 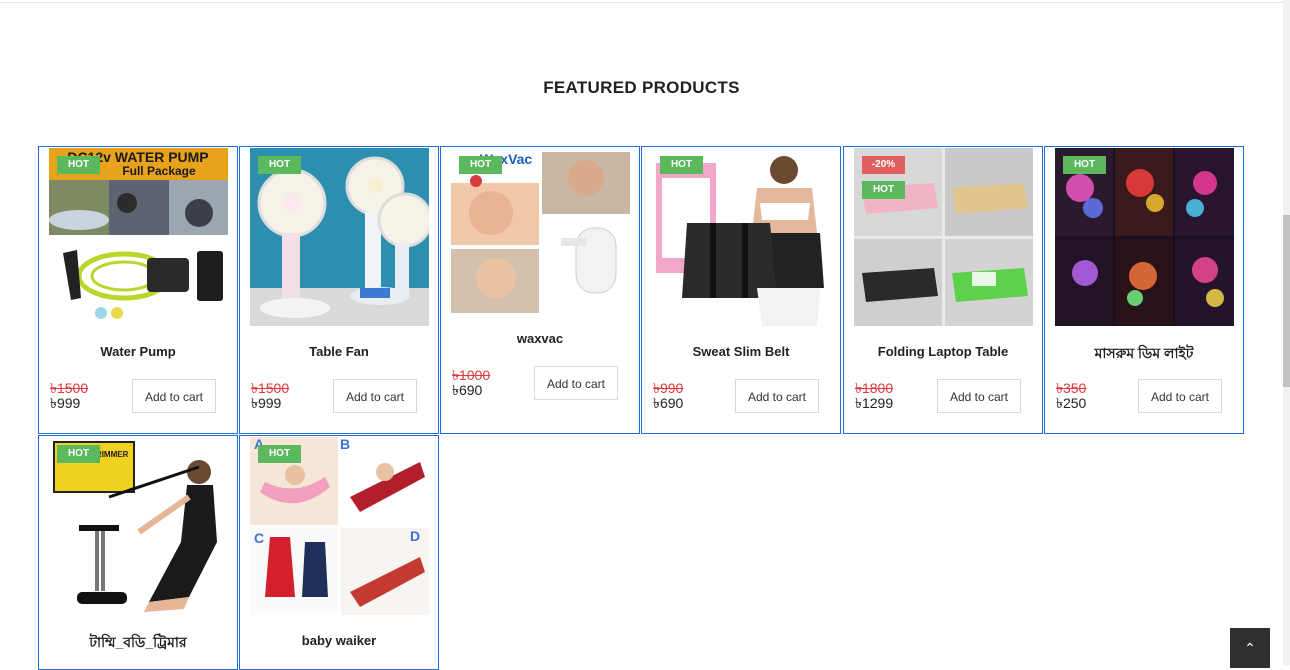 What do you see at coordinates (345, 444) in the screenshot?
I see `image-label-b: B` at bounding box center [345, 444].